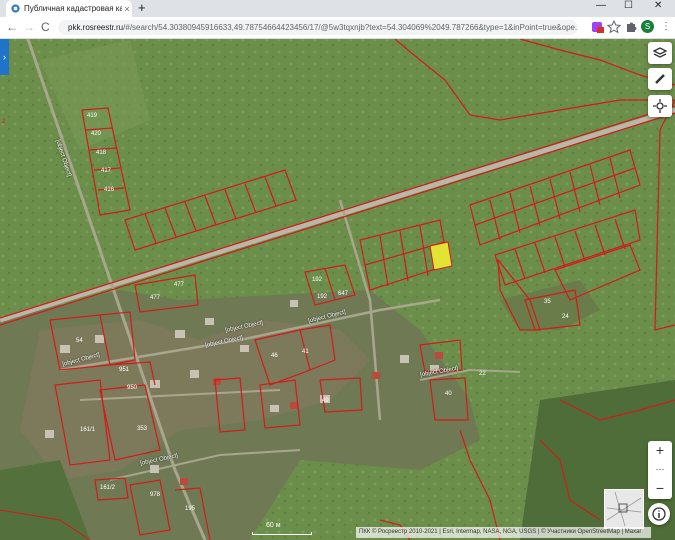 This screenshot has width=675, height=540. What do you see at coordinates (482, 374) in the screenshot?
I see `parcel-label: 22` at bounding box center [482, 374].